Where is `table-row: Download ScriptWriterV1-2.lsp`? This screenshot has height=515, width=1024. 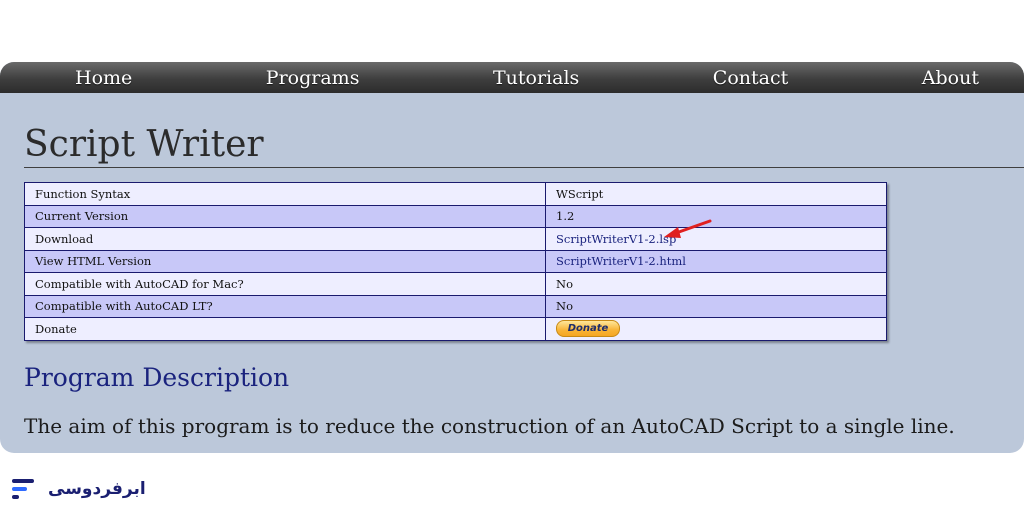 table-row: Download ScriptWriterV1-2.lsp is located at coordinates (455, 239).